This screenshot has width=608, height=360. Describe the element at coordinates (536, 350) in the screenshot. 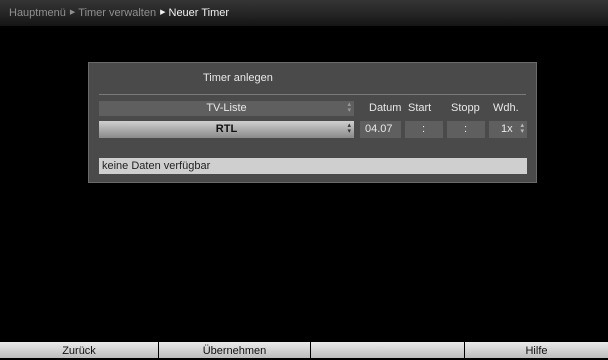

I see `help-button: Hilfe` at that location.